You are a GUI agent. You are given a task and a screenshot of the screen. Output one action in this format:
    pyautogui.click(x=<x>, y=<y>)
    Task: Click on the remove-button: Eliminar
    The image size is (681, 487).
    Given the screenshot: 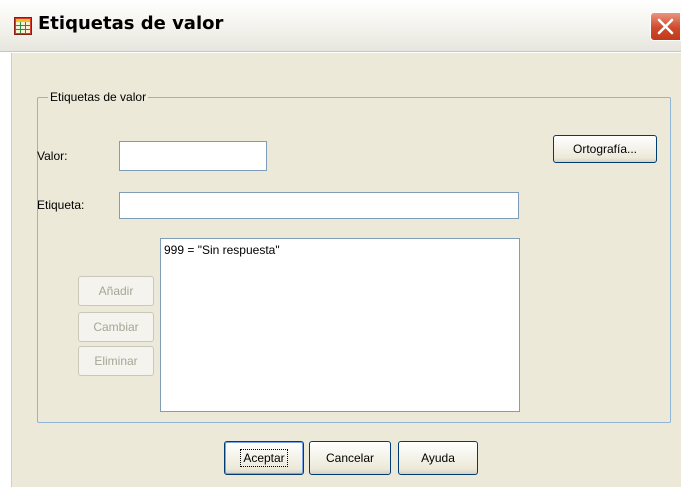 What is the action you would take?
    pyautogui.click(x=116, y=361)
    